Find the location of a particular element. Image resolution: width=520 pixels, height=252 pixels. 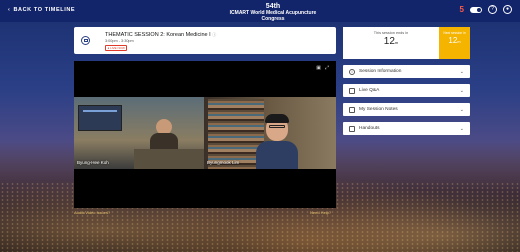

next-value: 12m is located at coordinates (454, 40).